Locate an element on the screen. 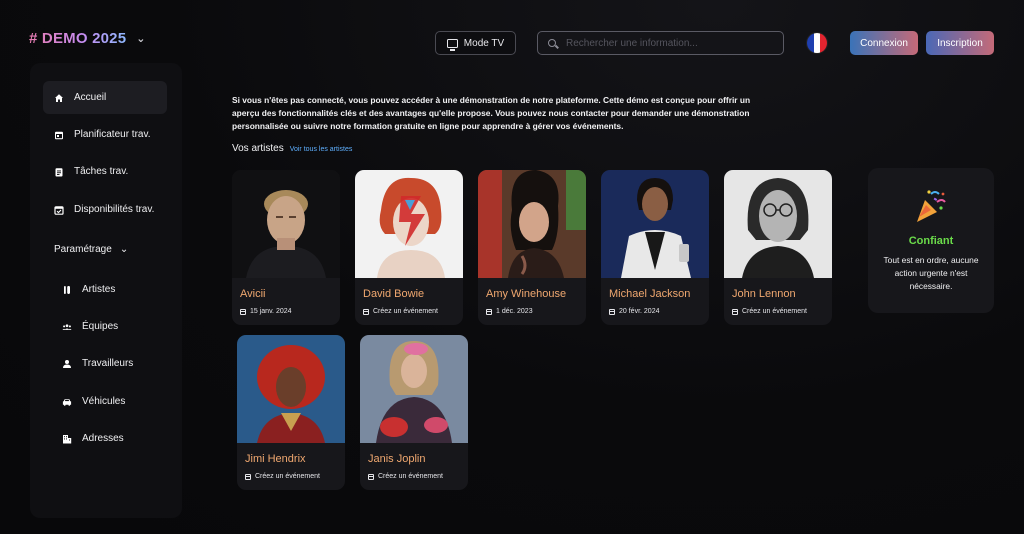  brand-logo: # DEMO 2025 ⌄ is located at coordinates (87, 38).